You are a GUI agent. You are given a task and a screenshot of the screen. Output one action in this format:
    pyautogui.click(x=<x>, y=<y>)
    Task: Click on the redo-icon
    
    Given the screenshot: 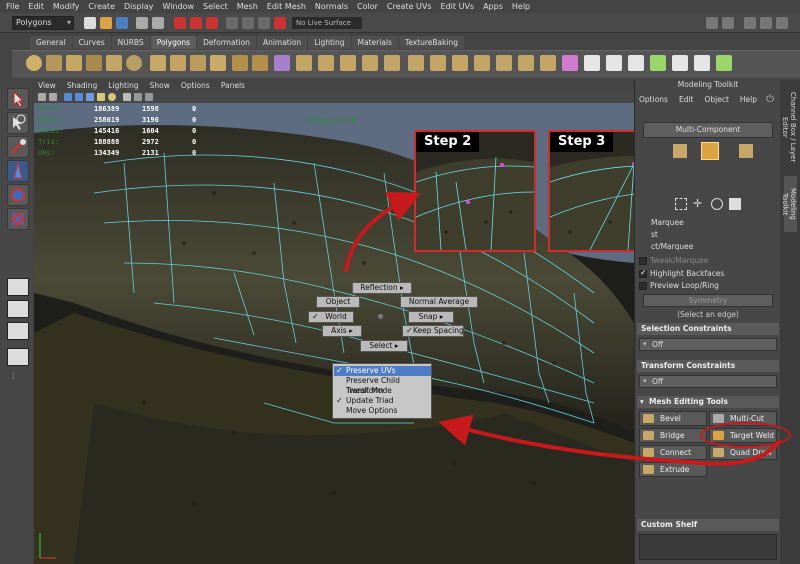 What is the action you would take?
    pyautogui.click(x=158, y=23)
    